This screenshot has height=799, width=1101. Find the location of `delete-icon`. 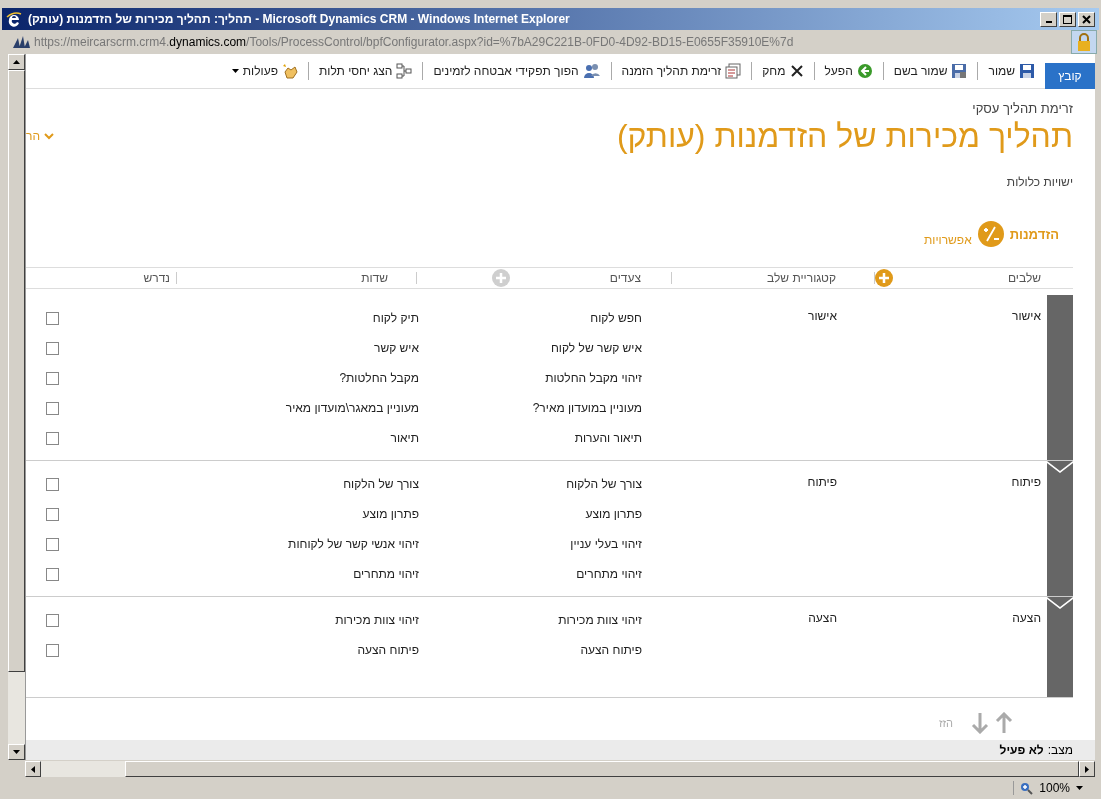

delete-icon is located at coordinates (796, 71).